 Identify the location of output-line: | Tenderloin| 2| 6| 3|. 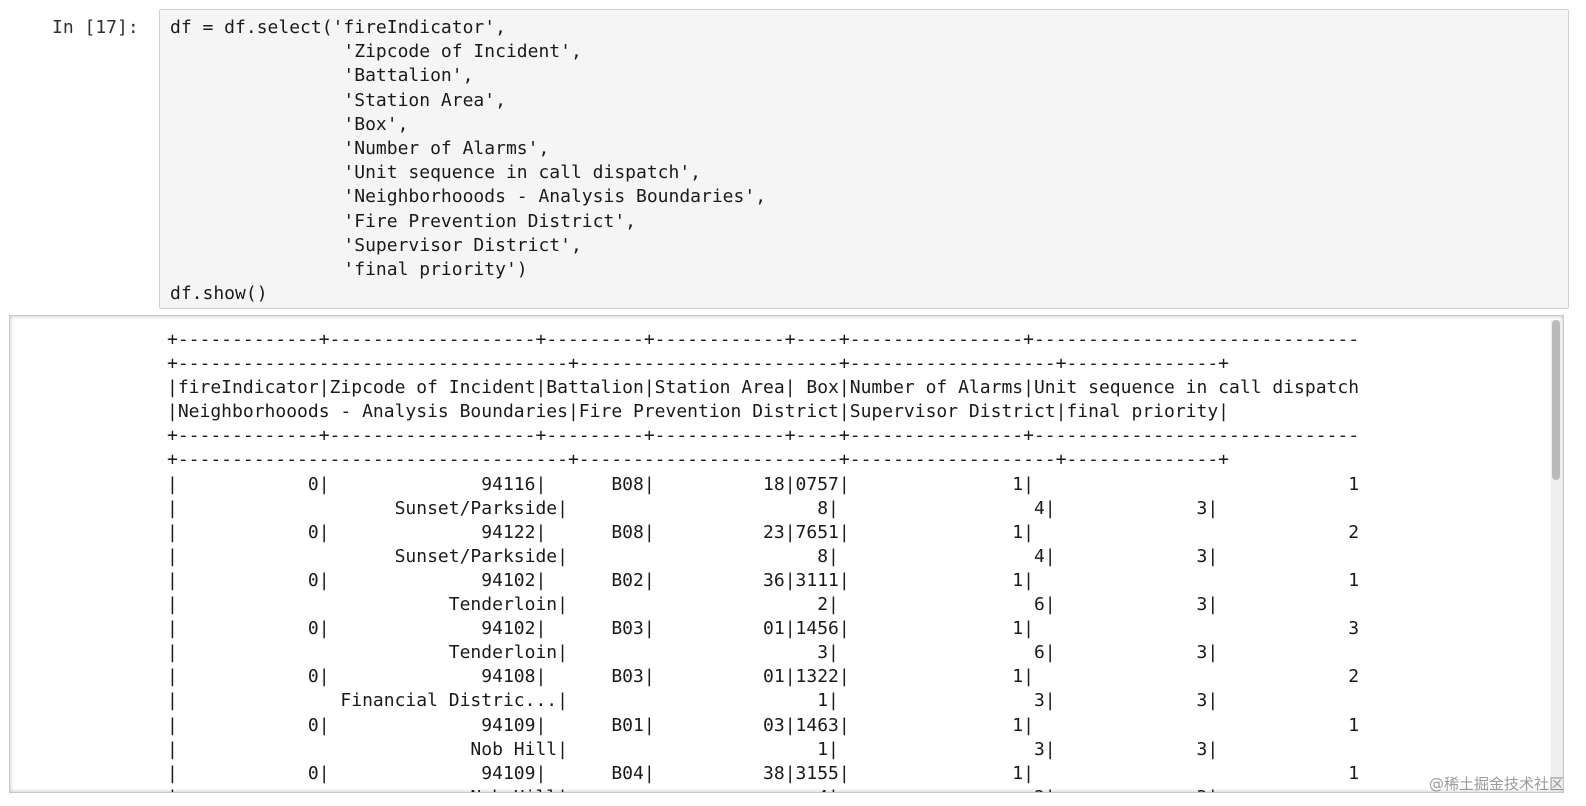
(693, 605).